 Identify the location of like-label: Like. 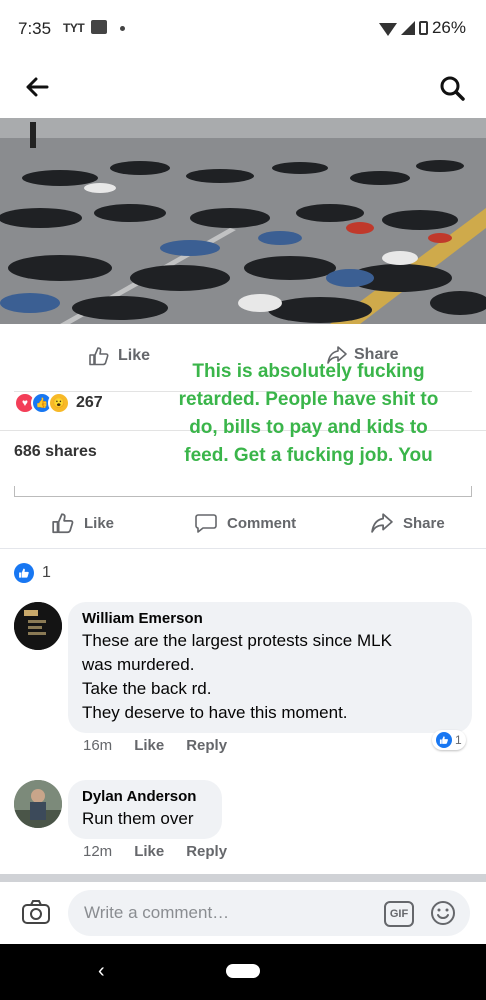
(99, 523).